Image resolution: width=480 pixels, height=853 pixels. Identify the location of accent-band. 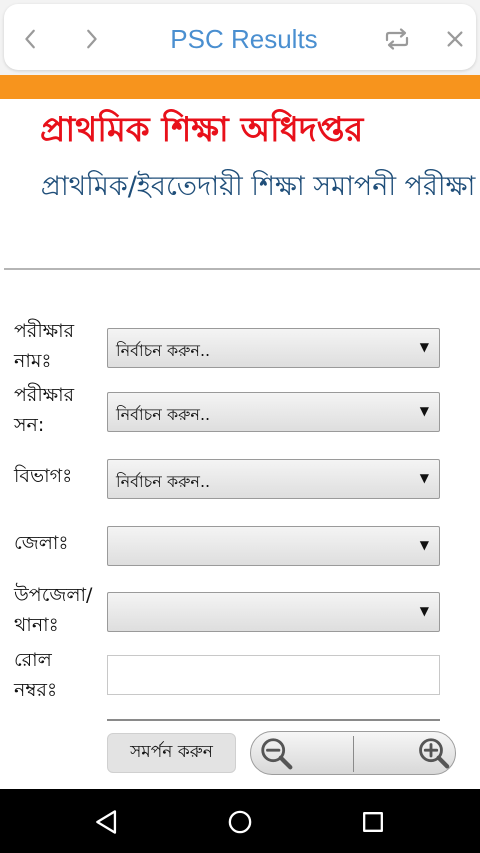
(240, 87).